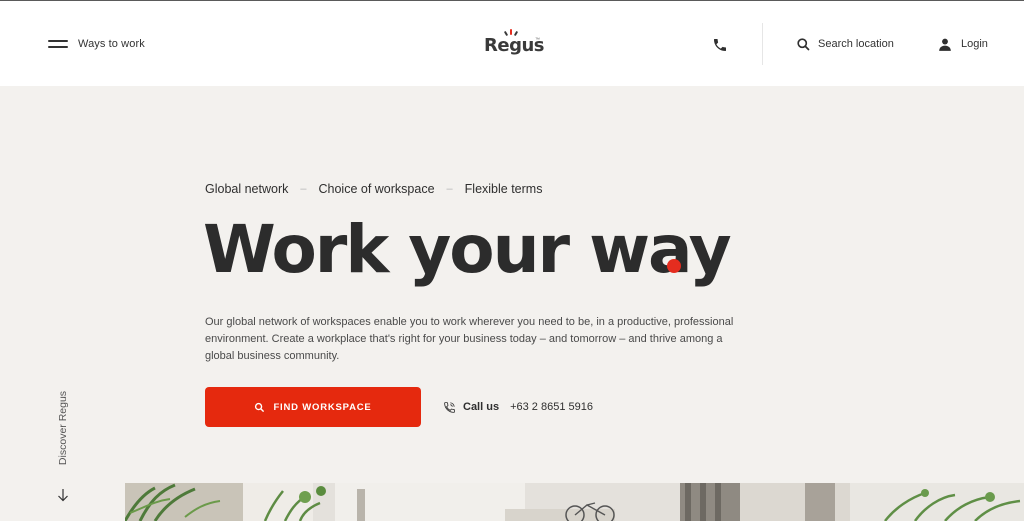  Describe the element at coordinates (974, 44) in the screenshot. I see `login-label: Login` at that location.